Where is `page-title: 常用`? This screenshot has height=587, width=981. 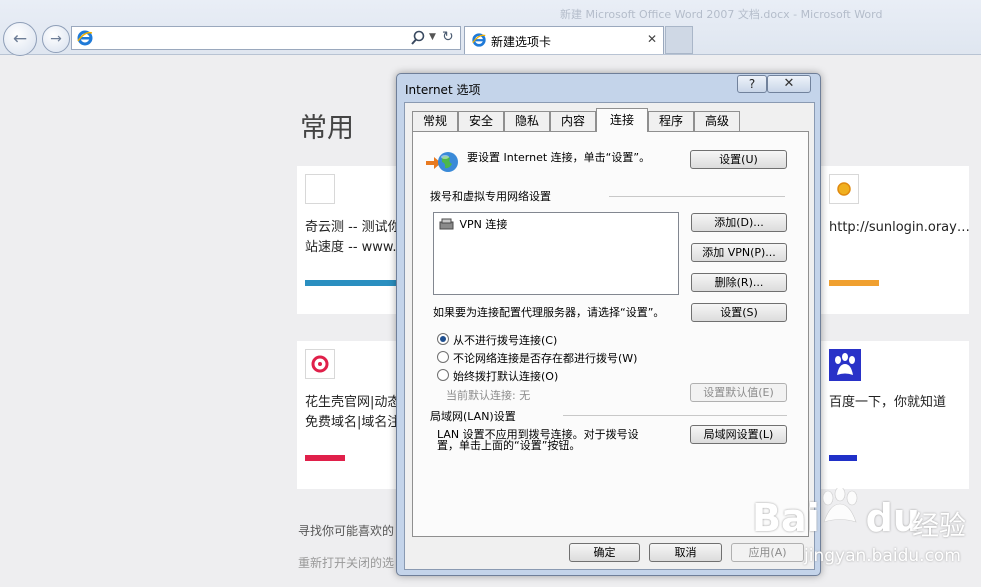
page-title: 常用 is located at coordinates (327, 128).